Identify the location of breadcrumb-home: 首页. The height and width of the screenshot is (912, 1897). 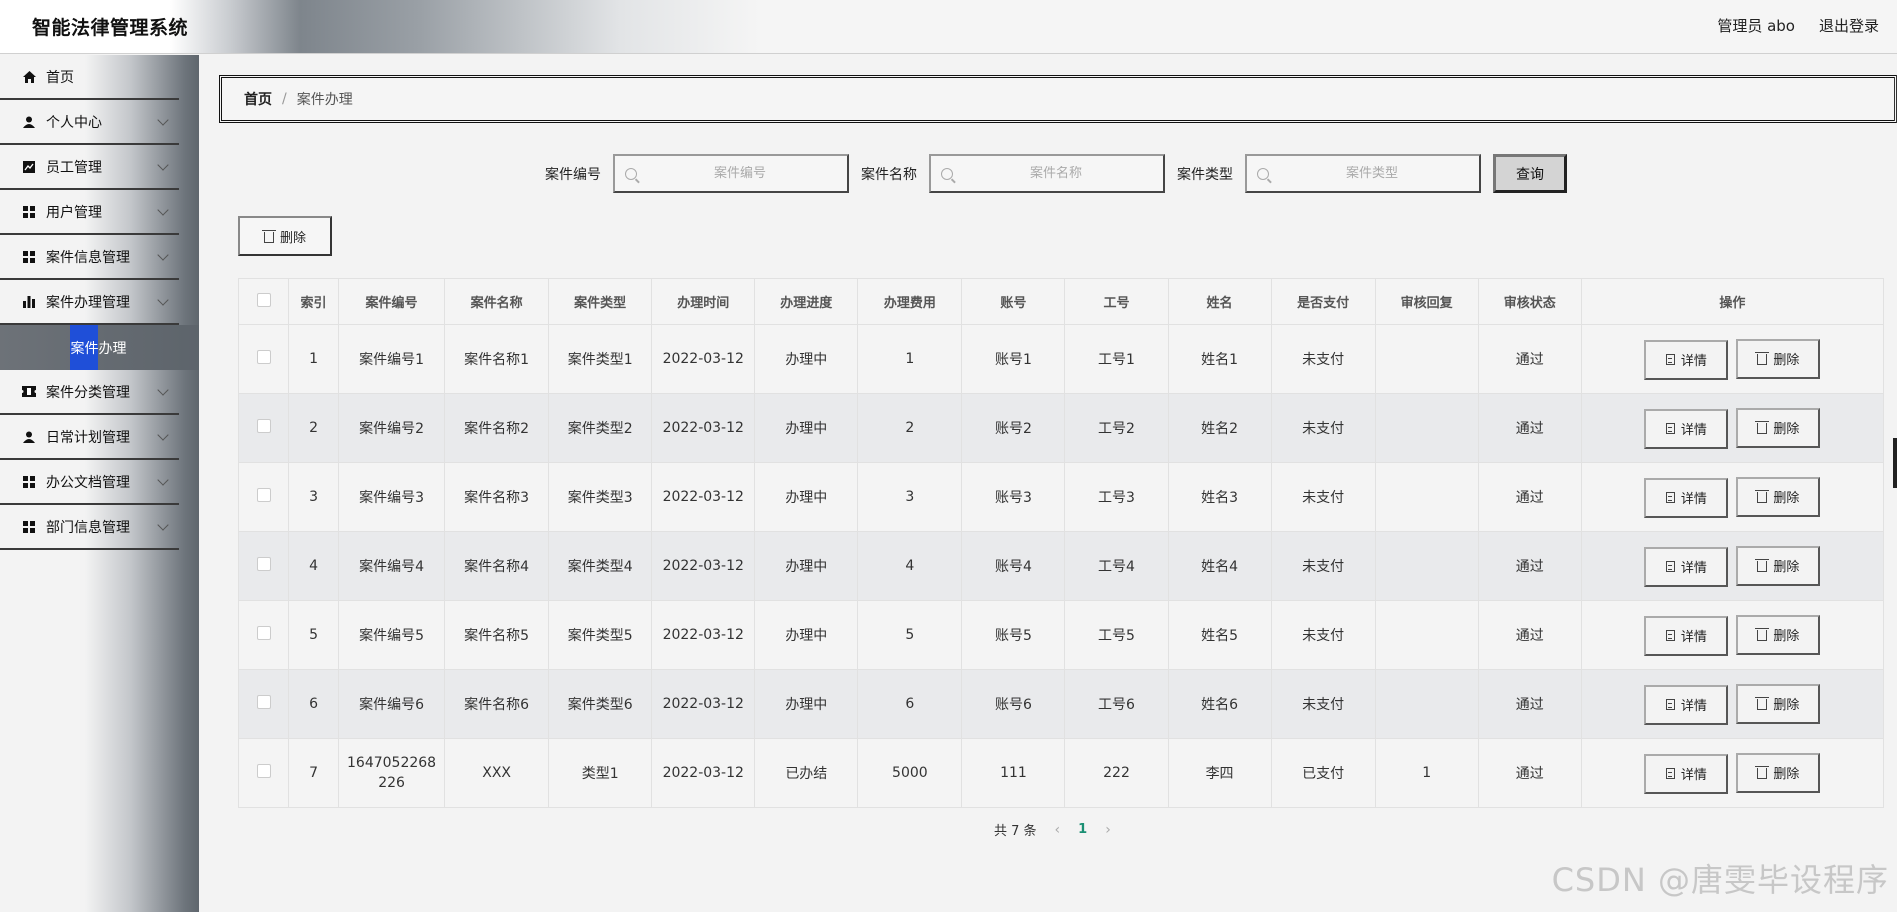
(258, 99).